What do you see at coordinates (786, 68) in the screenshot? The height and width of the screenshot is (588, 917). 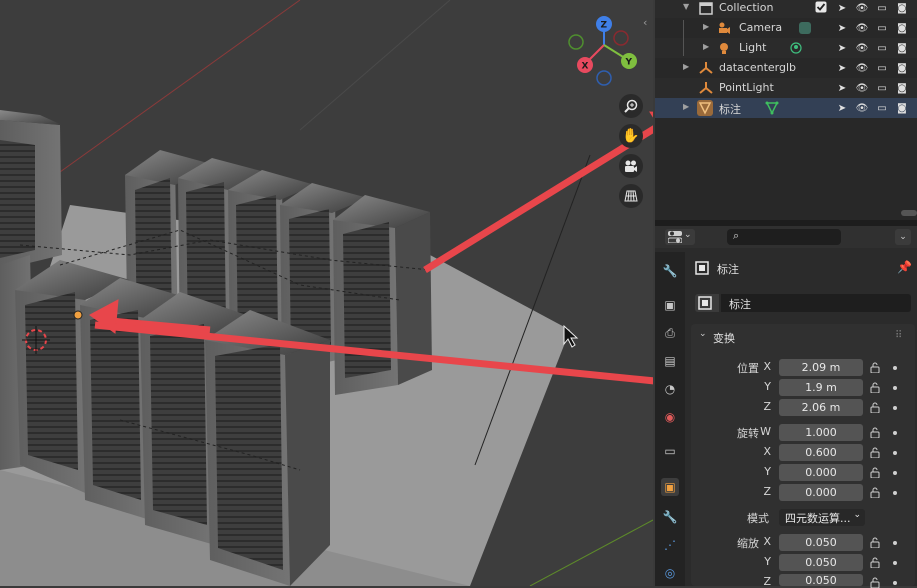 I see `outliner-row-datacenterglb: ▶ datacenterglb ➤ 👁 ▭ ◙` at bounding box center [786, 68].